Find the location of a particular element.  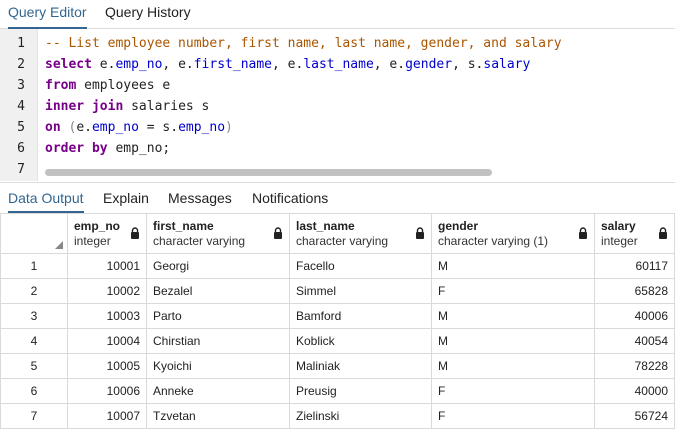

column-header-last-name: last_name character varying is located at coordinates (360, 233).